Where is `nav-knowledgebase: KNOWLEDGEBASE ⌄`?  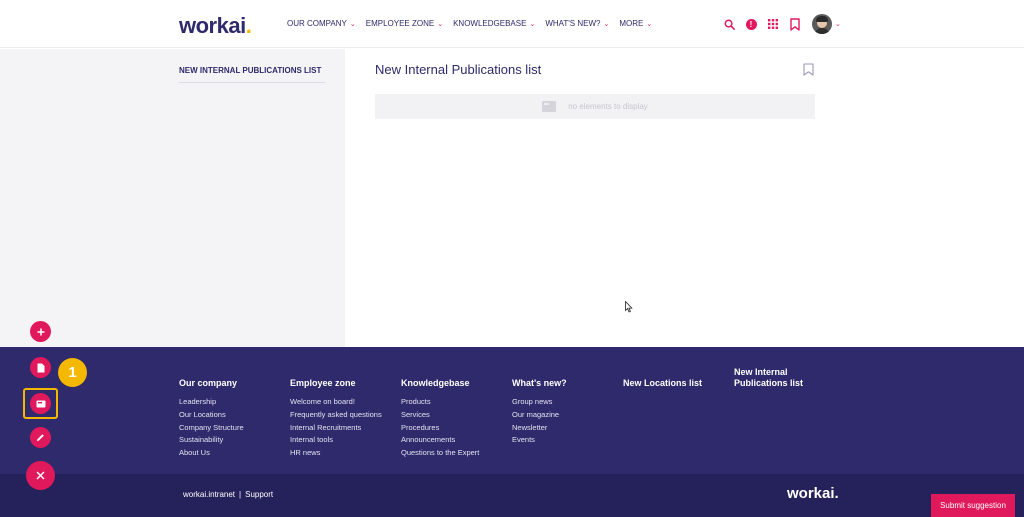 nav-knowledgebase: KNOWLEDGEBASE ⌄ is located at coordinates (494, 23).